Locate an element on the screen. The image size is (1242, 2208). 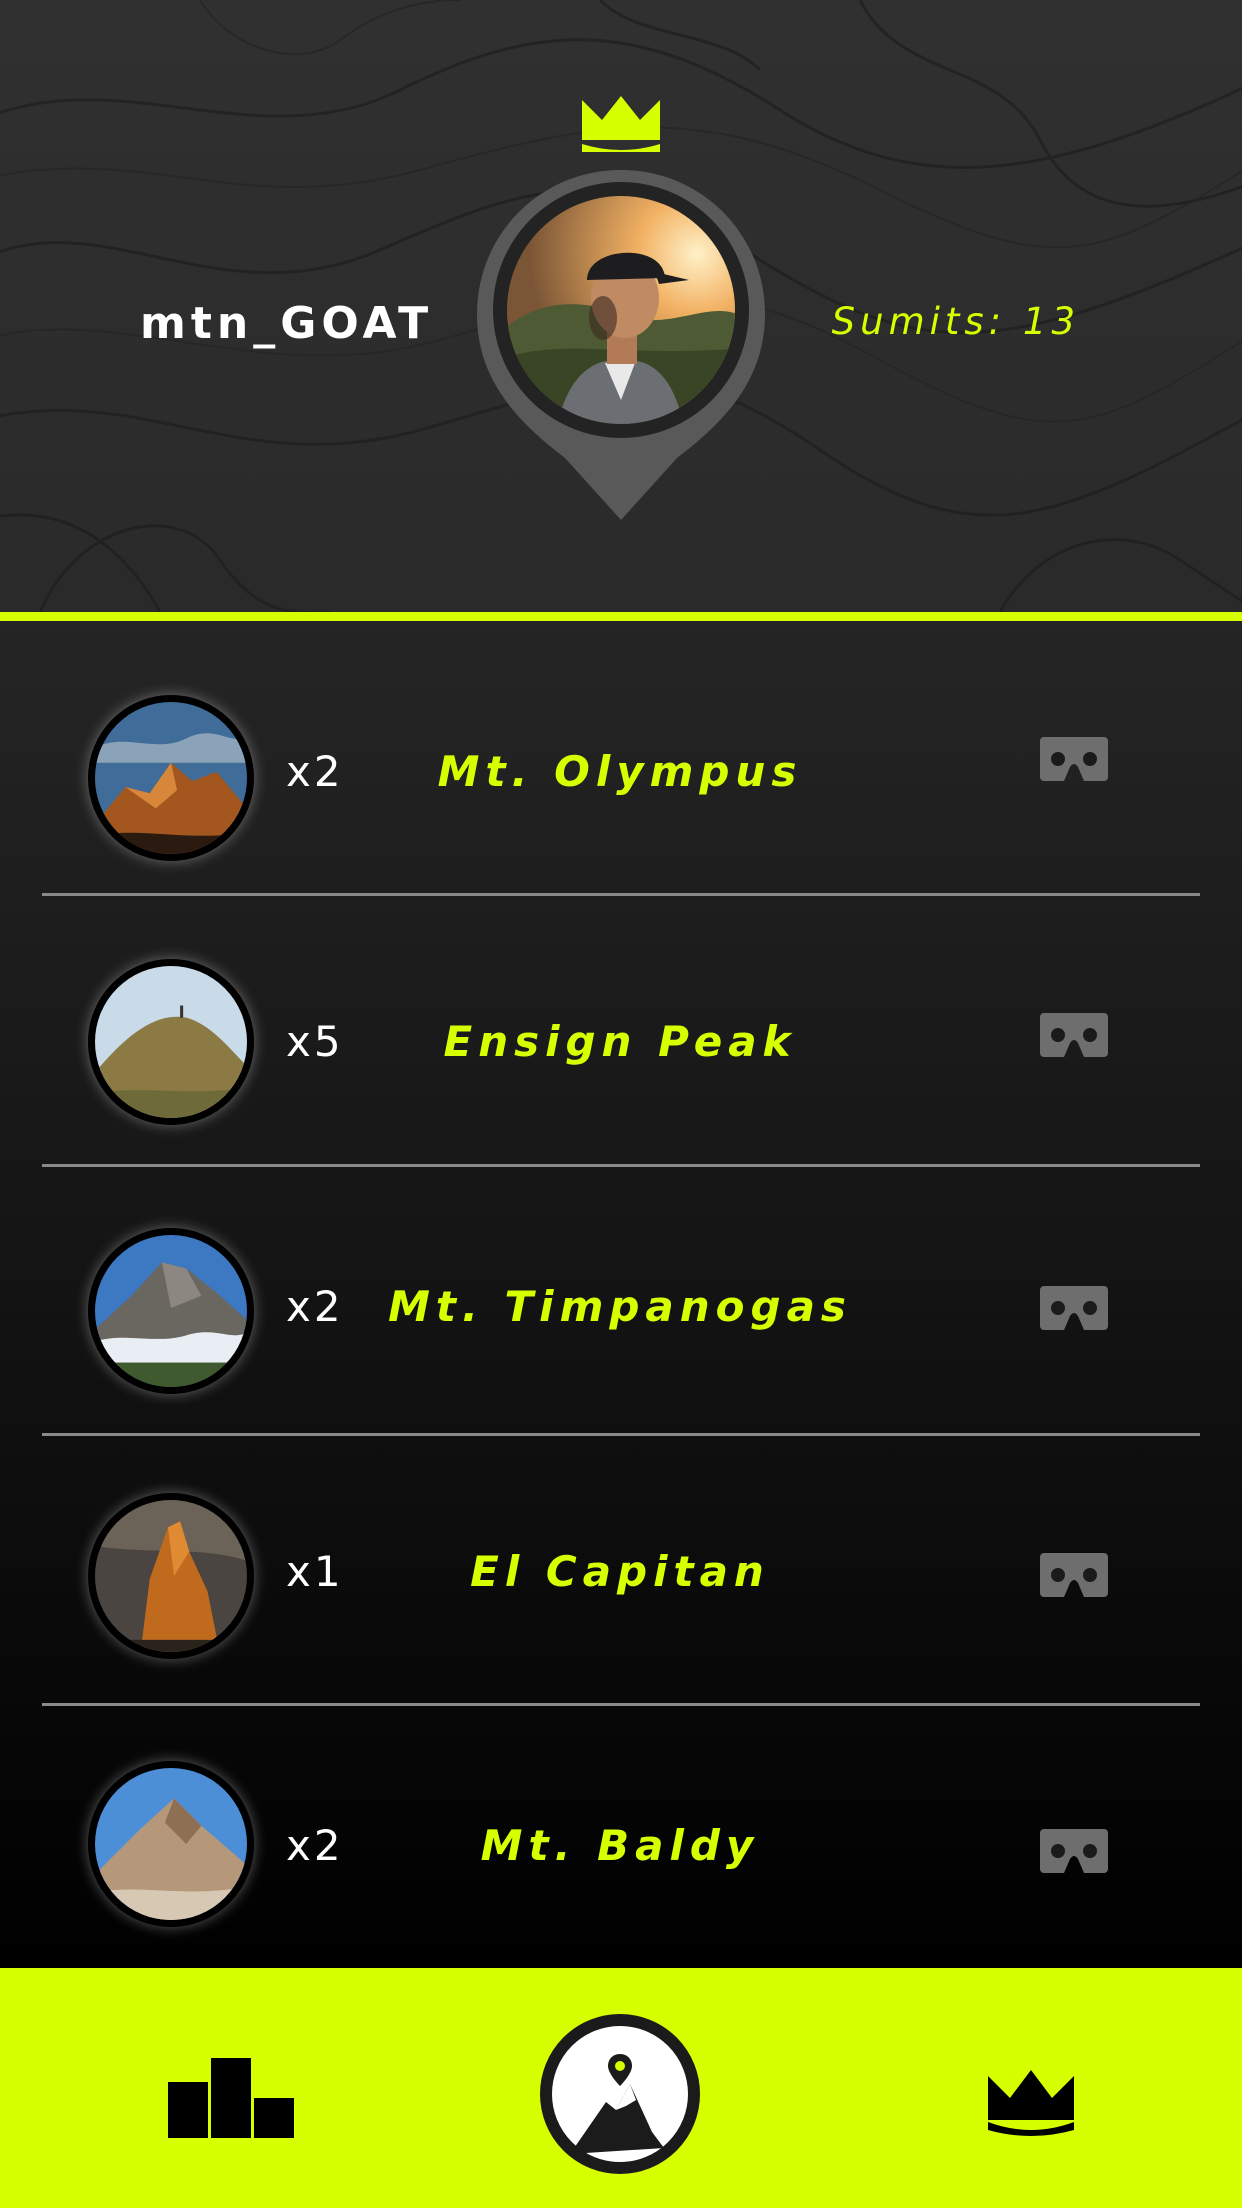
list-item: x2 Mt. Timpanogas is located at coordinates (621, 1298).